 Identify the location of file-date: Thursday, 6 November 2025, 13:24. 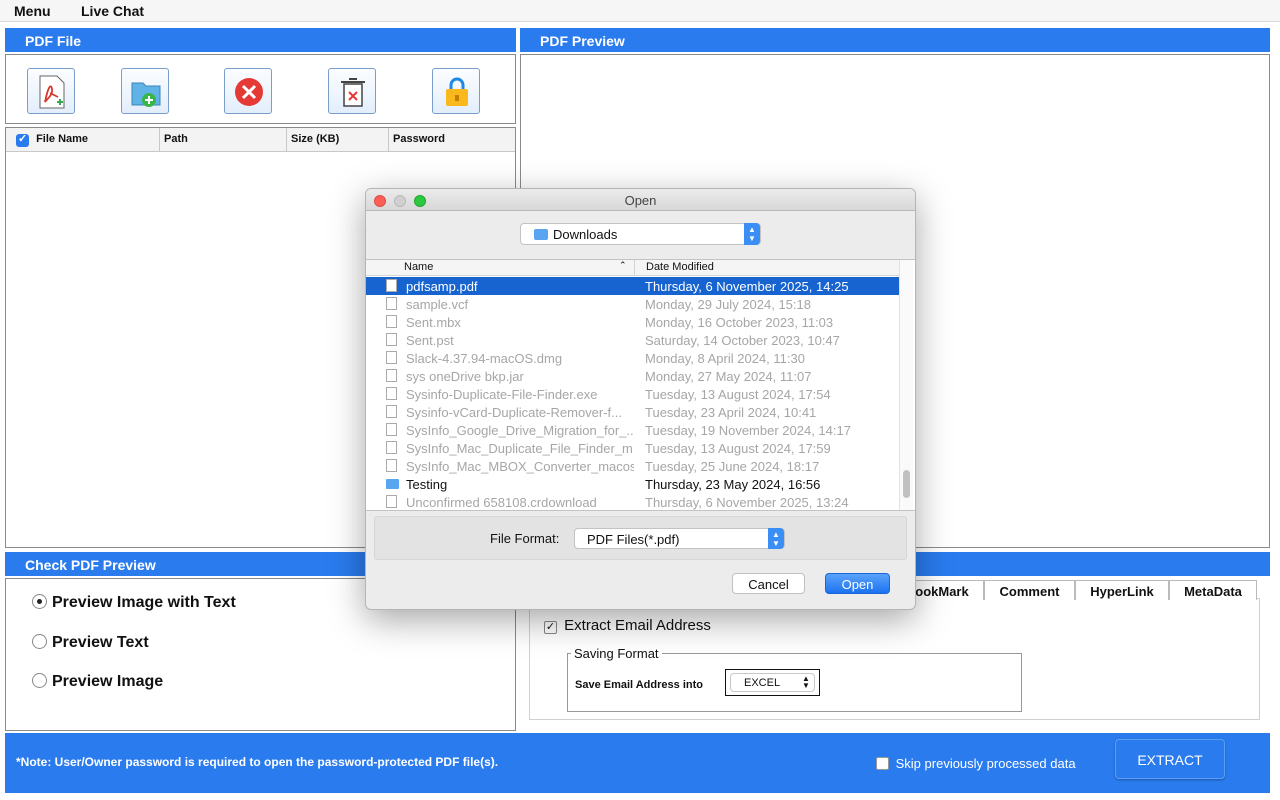
(747, 502).